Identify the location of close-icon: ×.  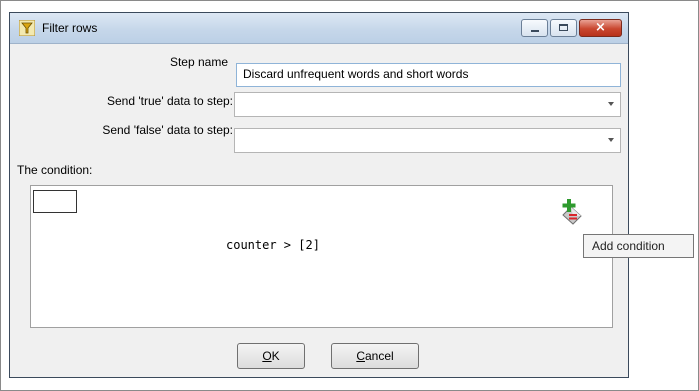
(600, 27).